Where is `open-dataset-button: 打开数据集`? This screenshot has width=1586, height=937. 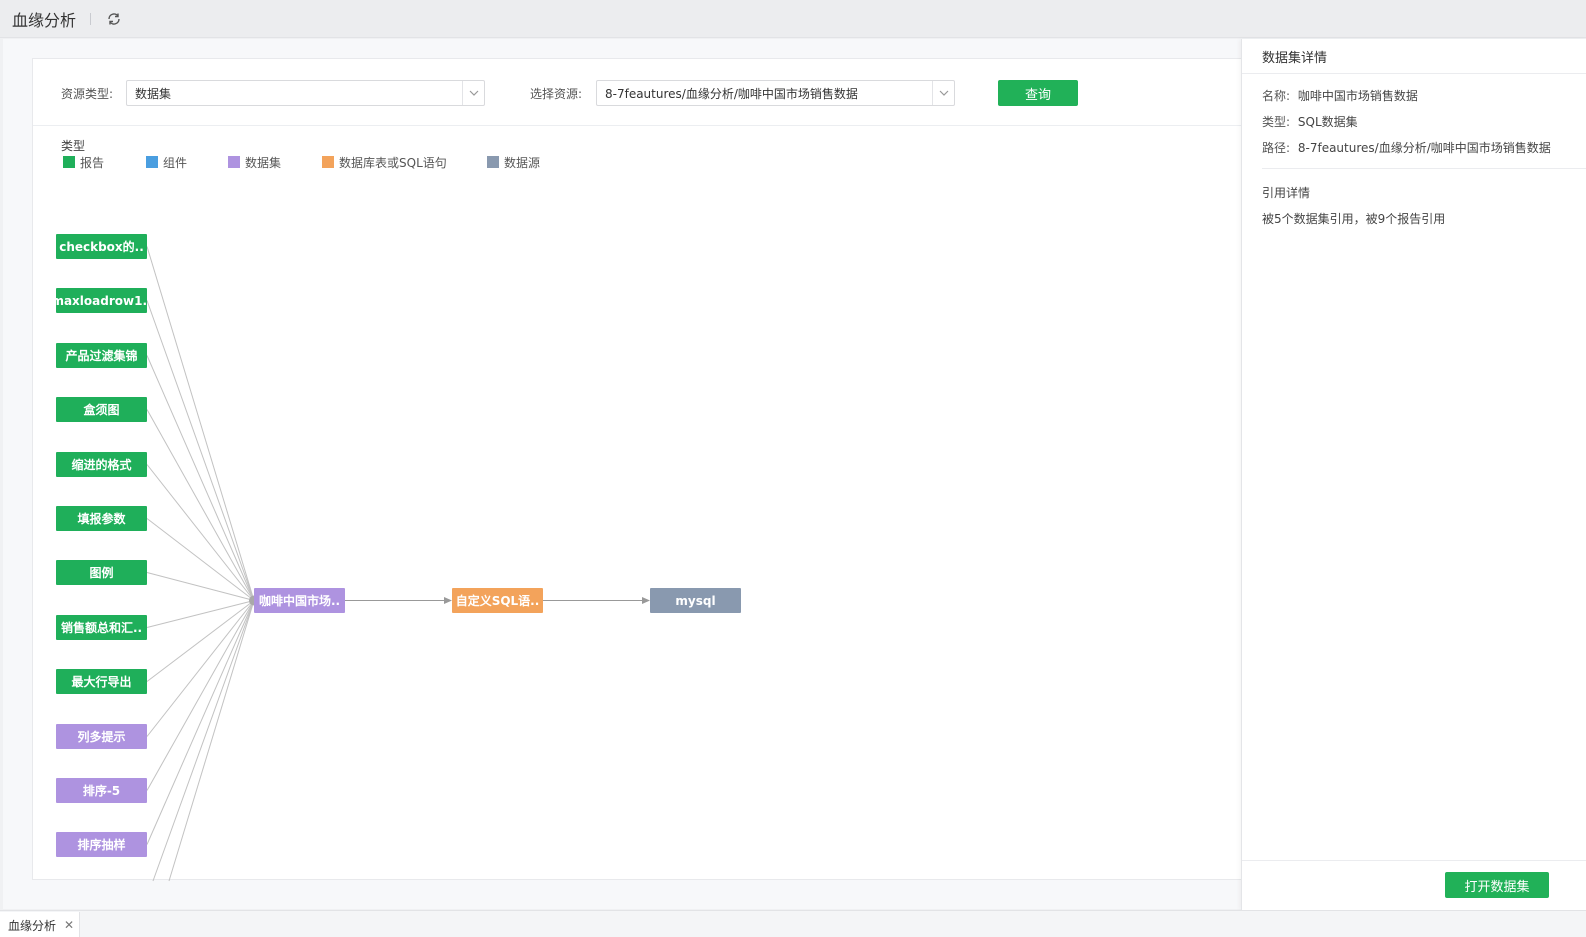
open-dataset-button: 打开数据集 is located at coordinates (1497, 885).